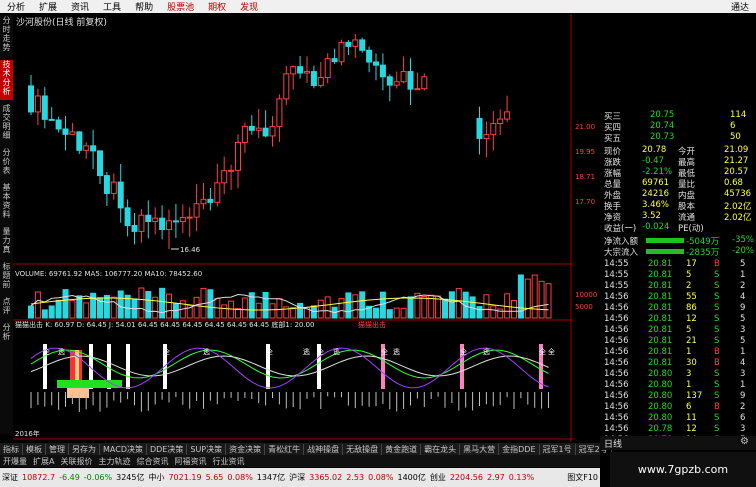  I want to click on left-tab: 分时走势, so click(6, 36).